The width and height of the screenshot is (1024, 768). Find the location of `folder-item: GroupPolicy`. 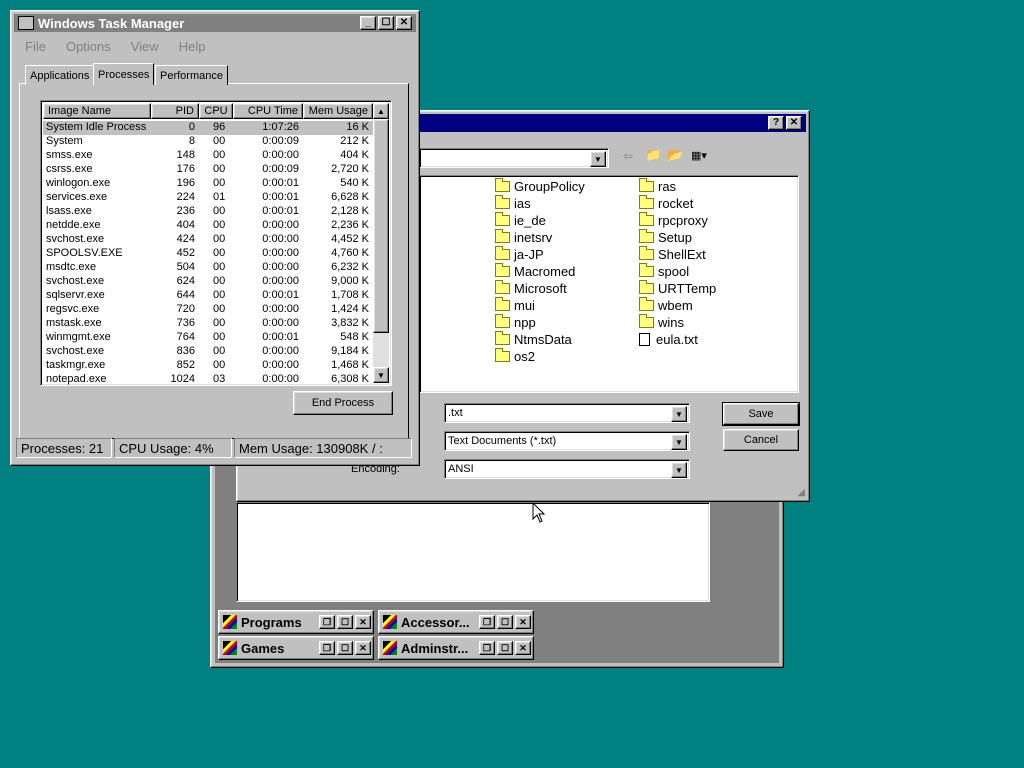

folder-item: GroupPolicy is located at coordinates (540, 185).